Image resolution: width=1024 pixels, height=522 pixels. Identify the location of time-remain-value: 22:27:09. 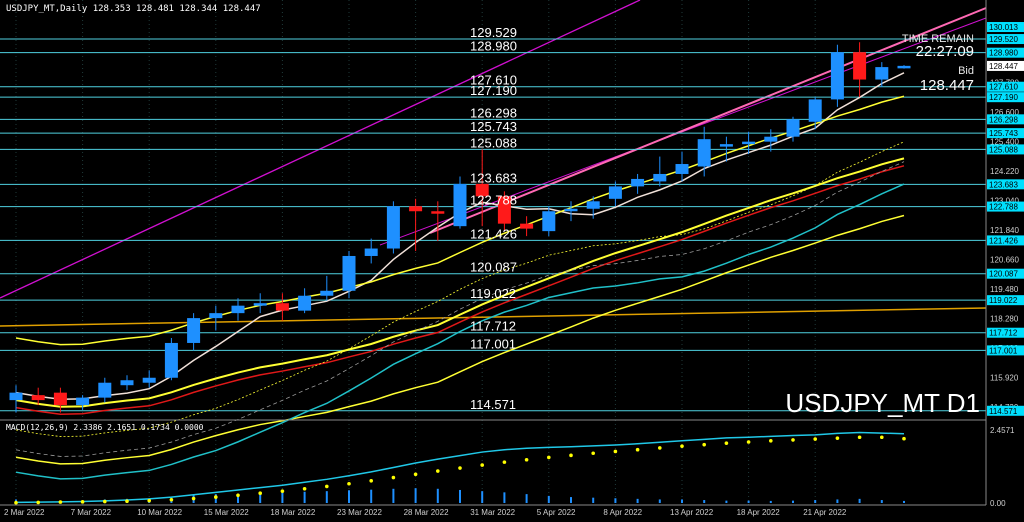
(945, 51).